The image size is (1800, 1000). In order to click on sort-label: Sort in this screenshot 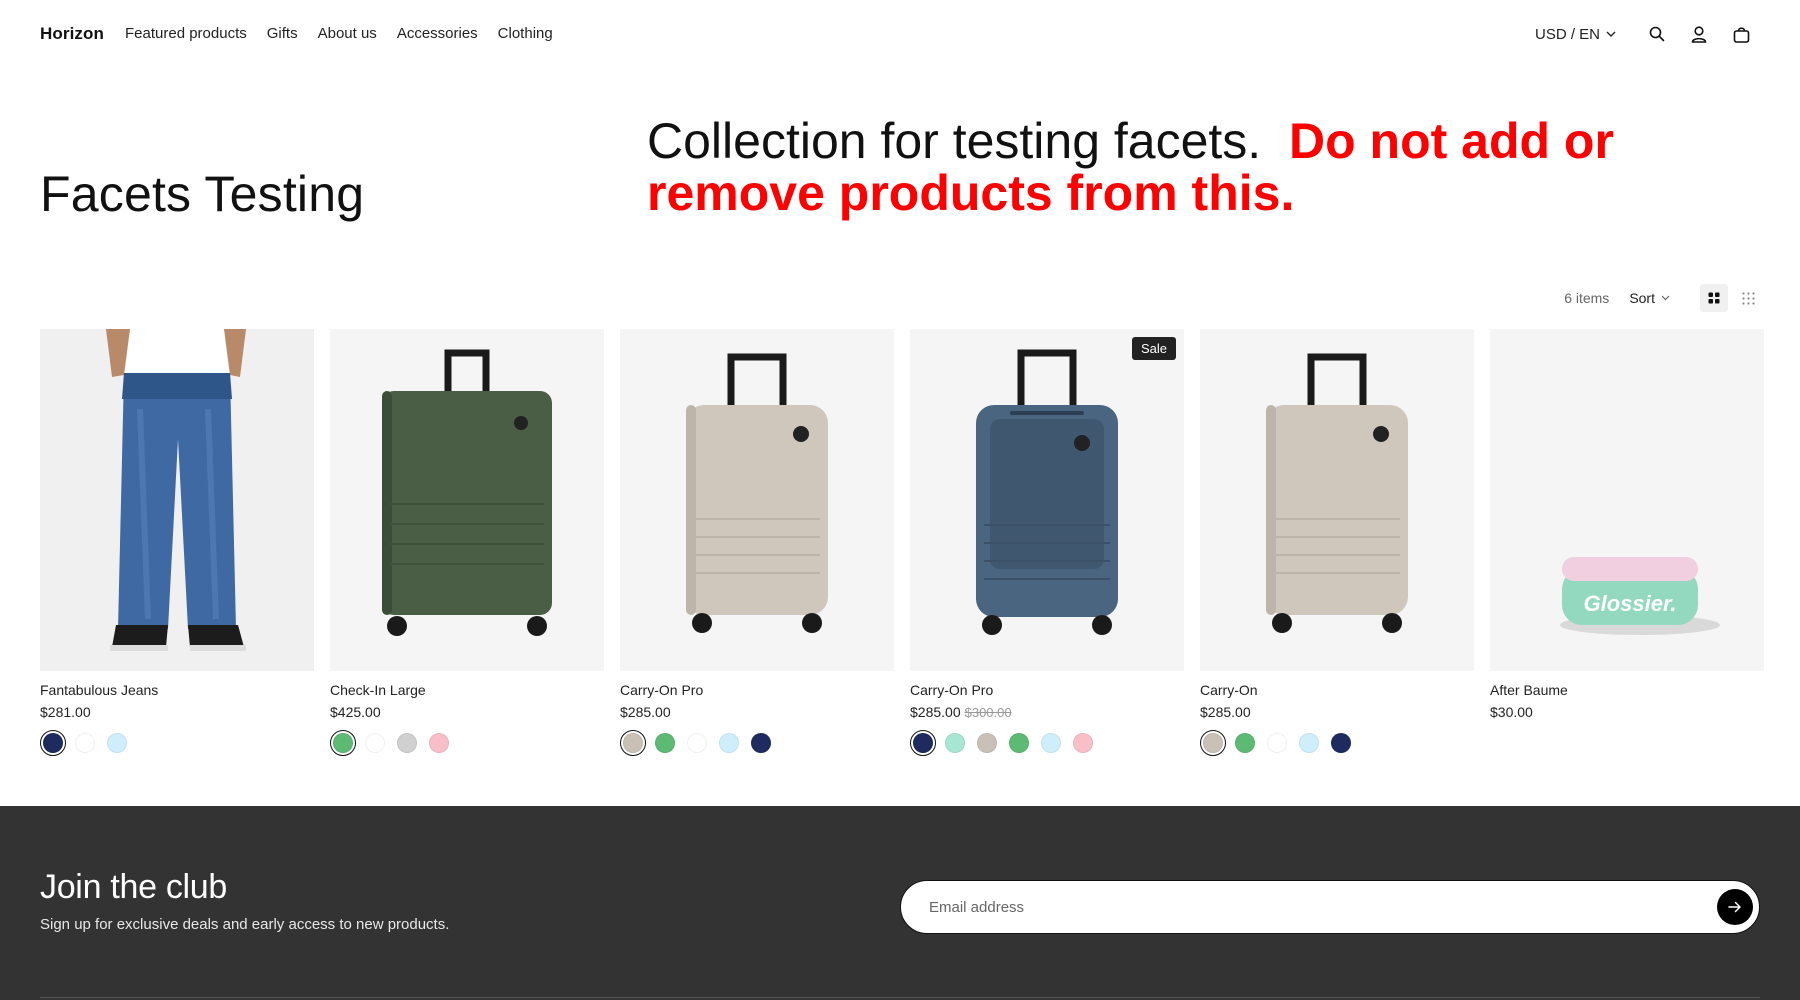, I will do `click(1642, 298)`.